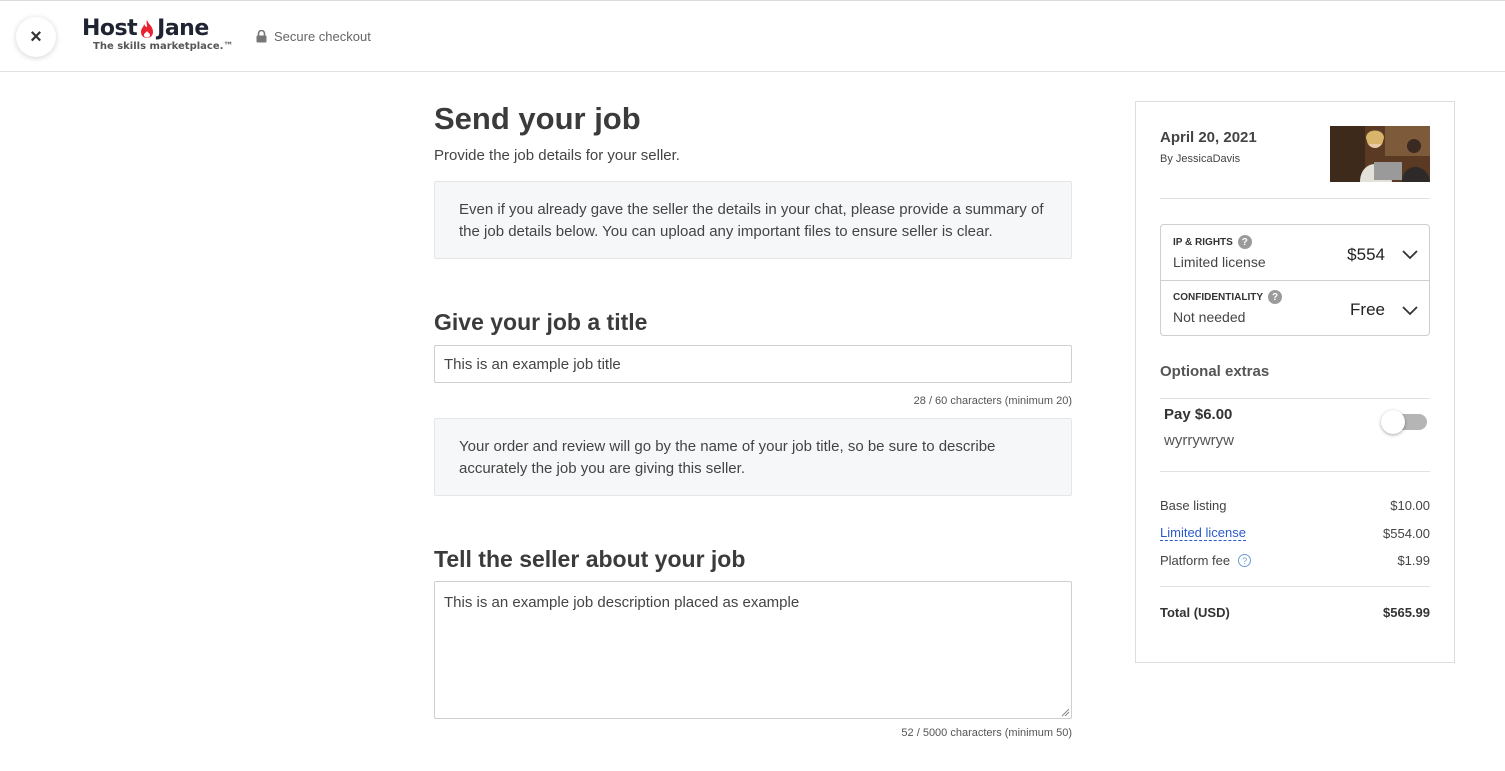  What do you see at coordinates (1406, 533) in the screenshot?
I see `line-item-amount: $554.00` at bounding box center [1406, 533].